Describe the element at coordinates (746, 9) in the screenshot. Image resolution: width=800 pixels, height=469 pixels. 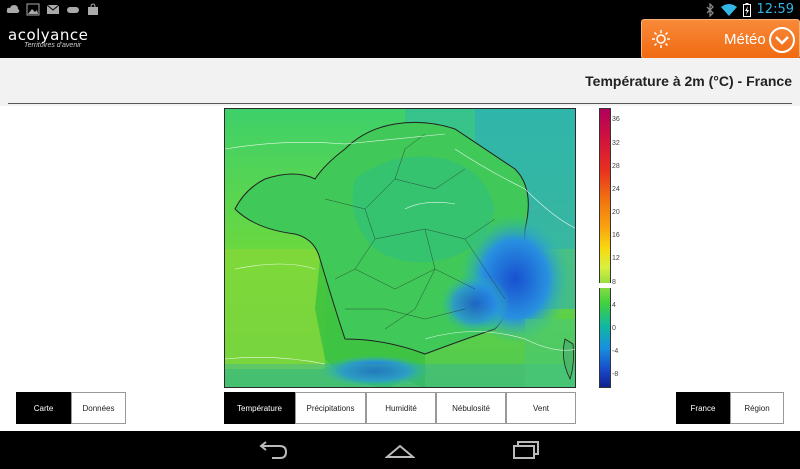
I see `battery-charging-icon` at that location.